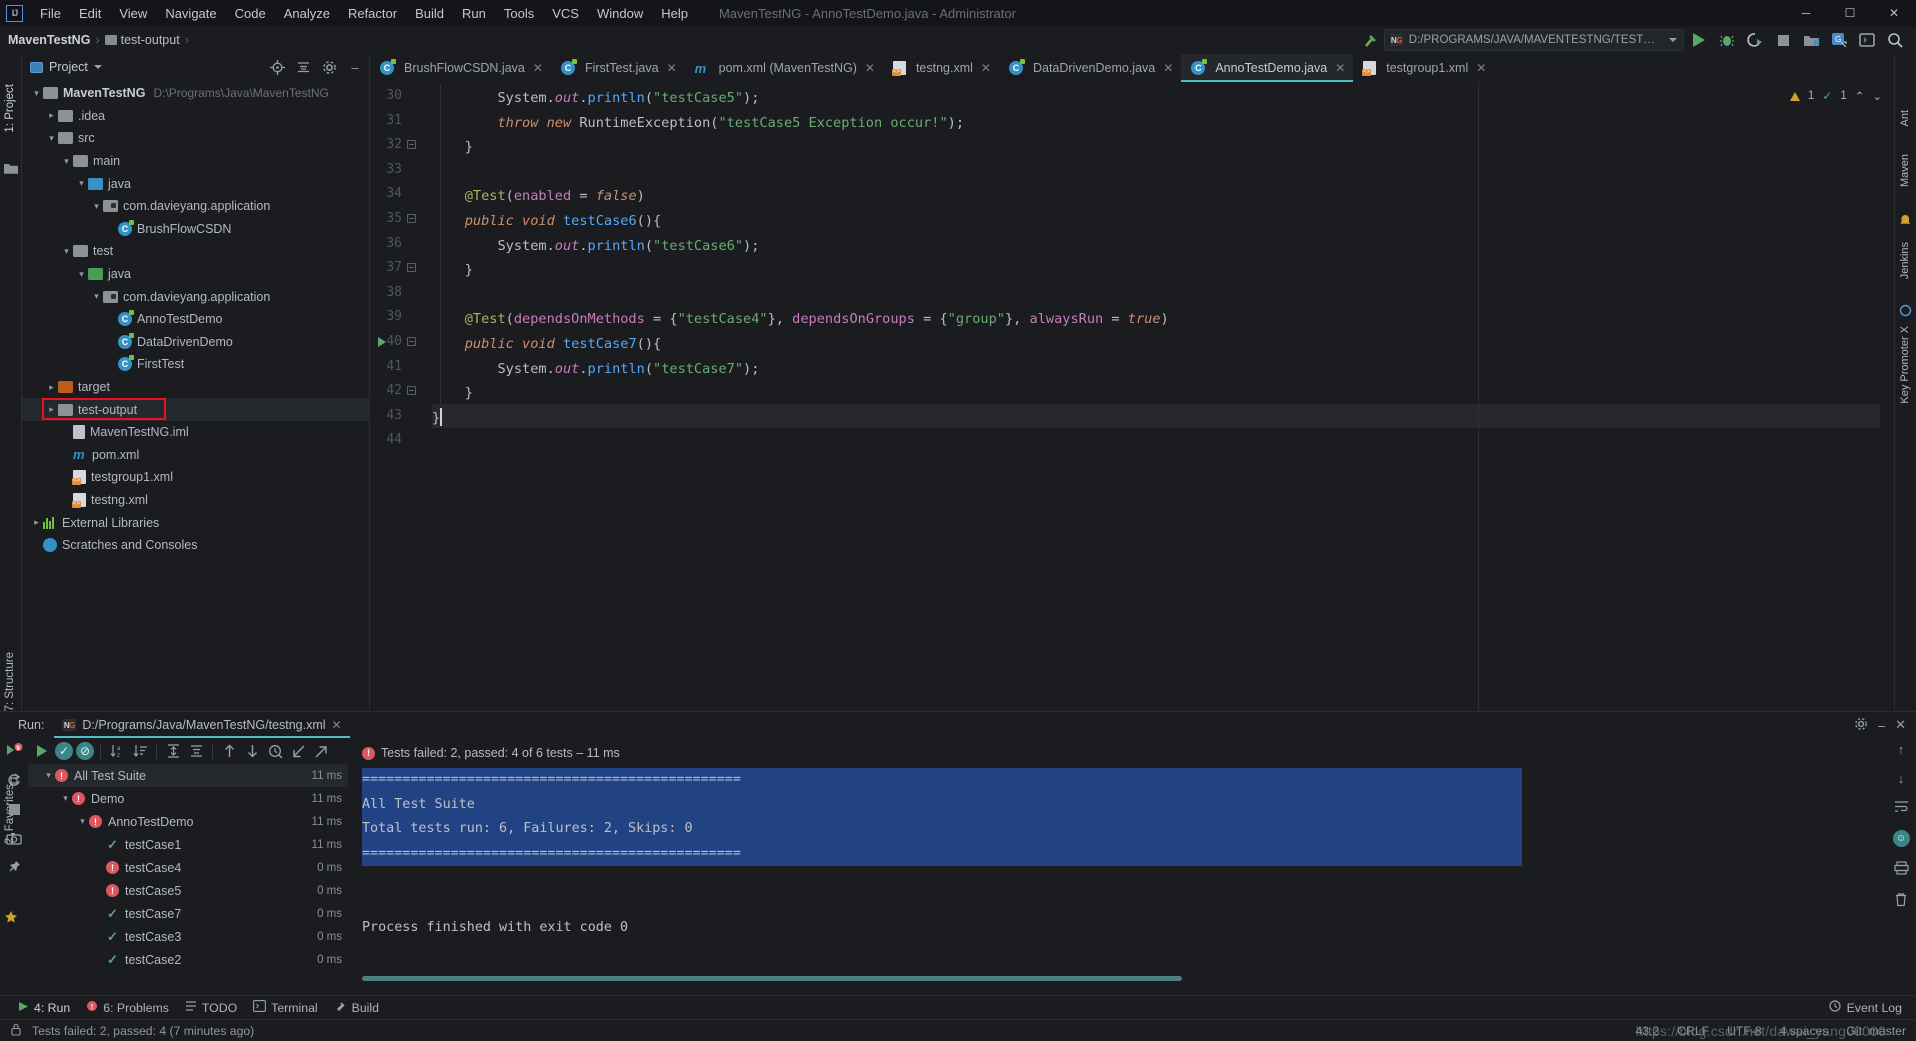 This screenshot has width=1916, height=1041. Describe the element at coordinates (321, 751) in the screenshot. I see `export-test-results-icon` at that location.